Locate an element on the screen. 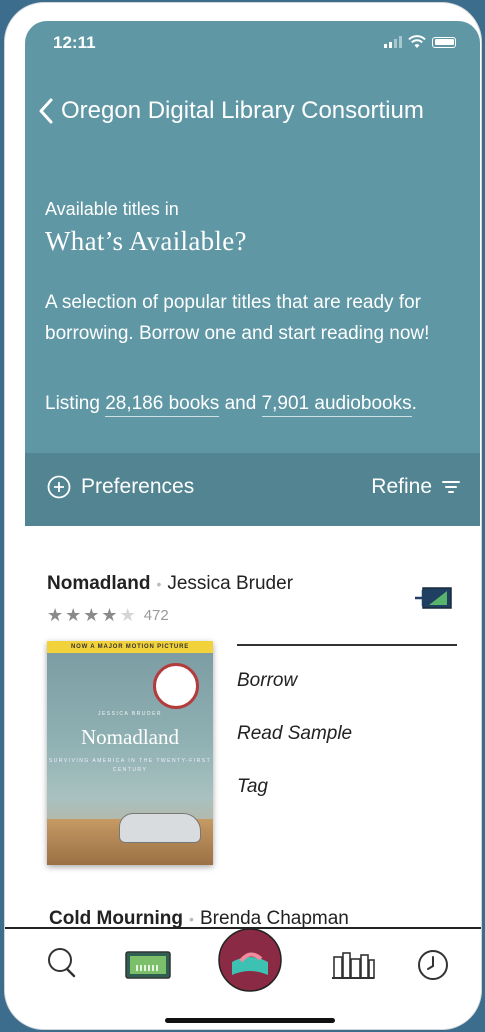 This screenshot has width=485, height=1032. book-author: Jessica Bruder is located at coordinates (230, 583).